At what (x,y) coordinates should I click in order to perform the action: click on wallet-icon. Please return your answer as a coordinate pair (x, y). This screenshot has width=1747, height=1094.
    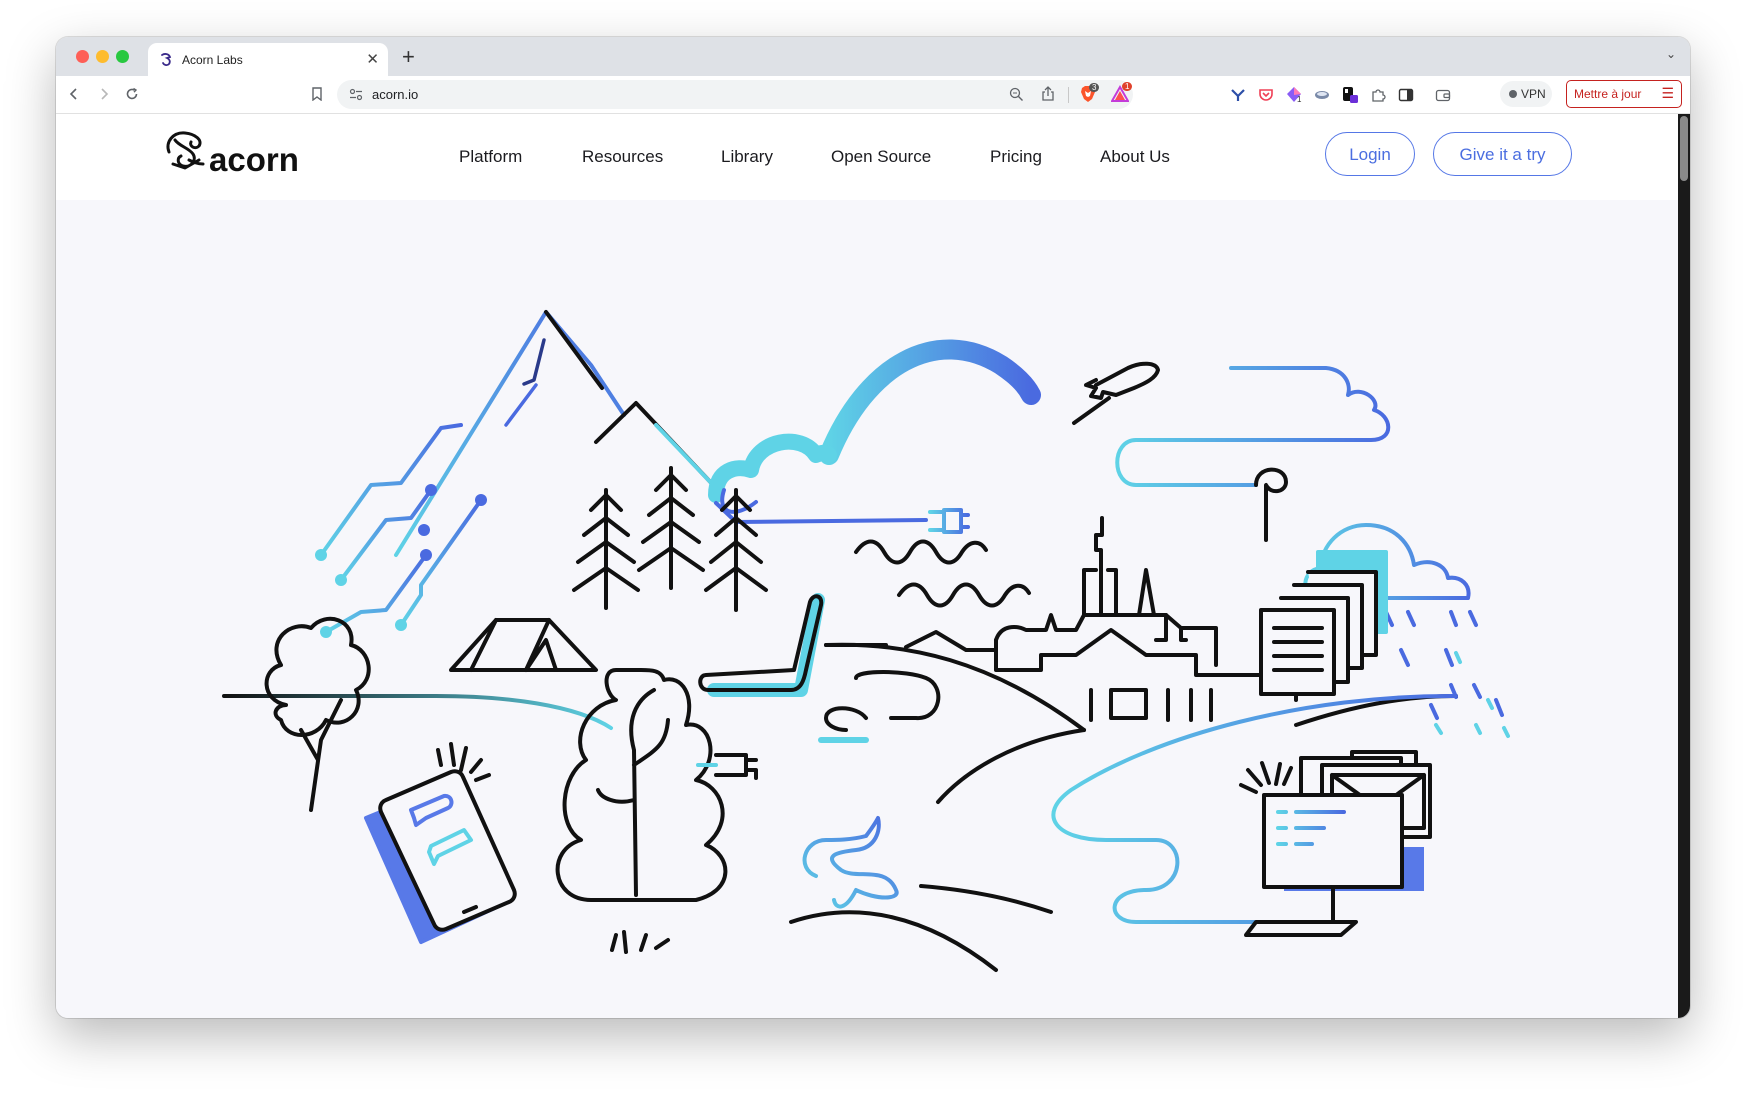
    Looking at the image, I should click on (1442, 95).